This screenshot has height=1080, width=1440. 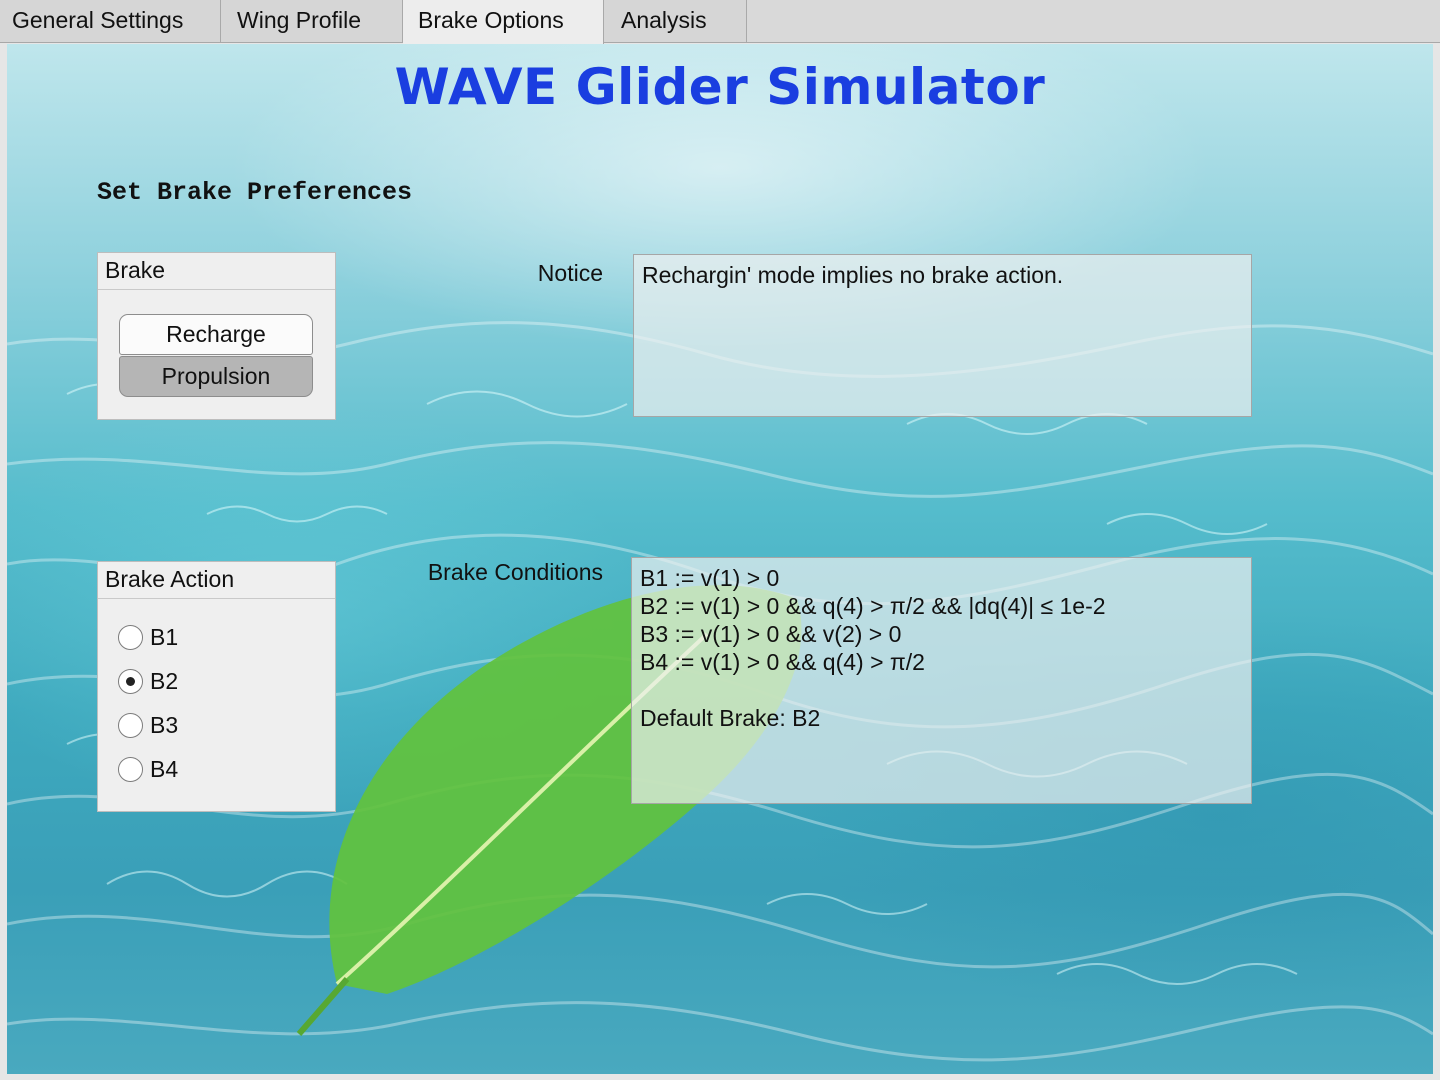 I want to click on brake-action-group: Brake Action B1 B2 B3 B4, so click(x=216, y=686).